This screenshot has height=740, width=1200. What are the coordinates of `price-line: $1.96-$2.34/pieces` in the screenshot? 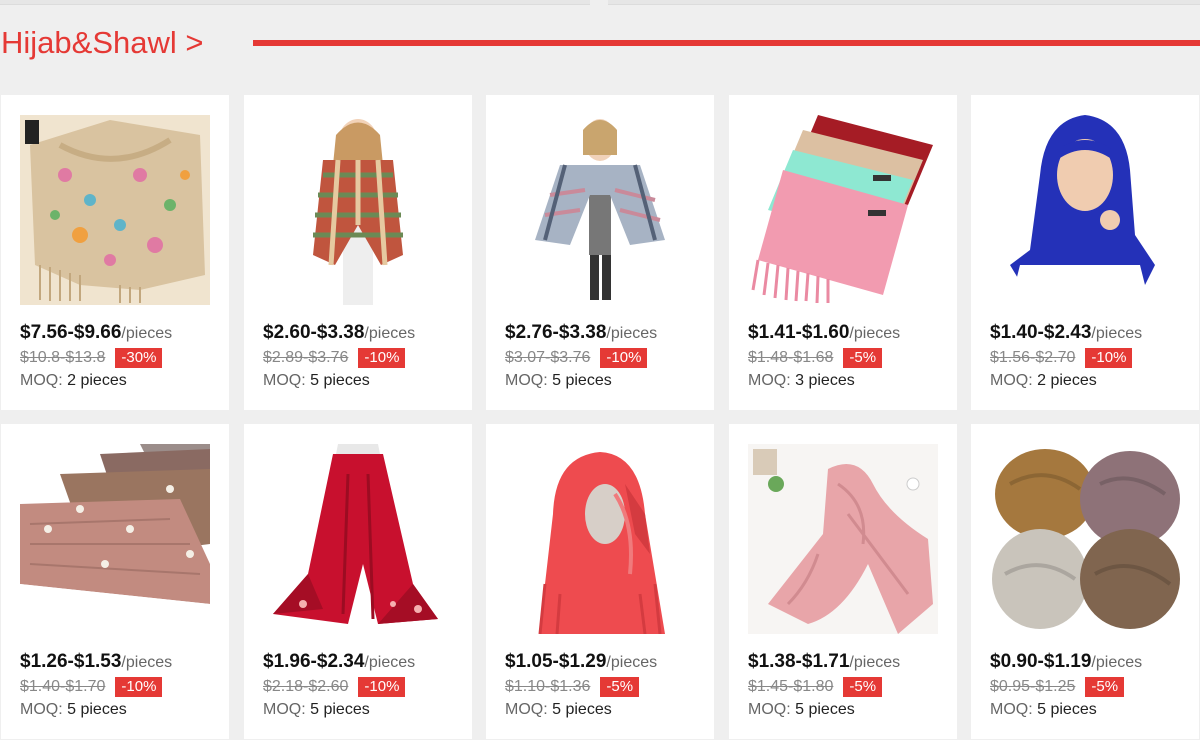 It's located at (339, 662).